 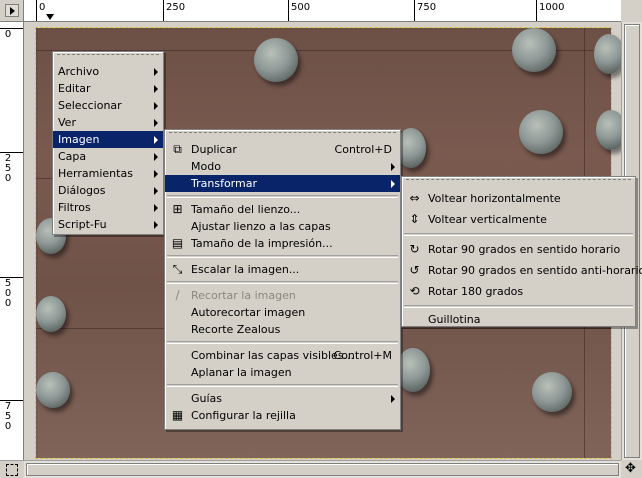 What do you see at coordinates (243, 415) in the screenshot?
I see `menu-item-label: Configurar la rejilla` at bounding box center [243, 415].